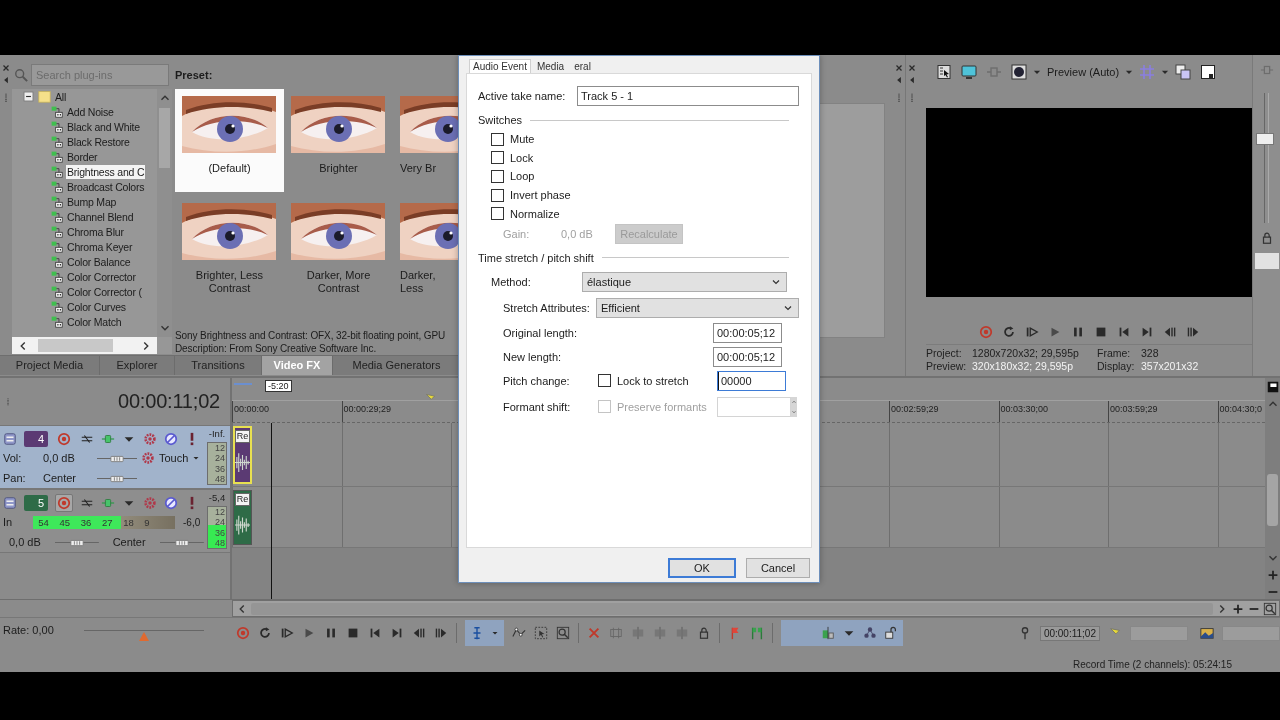  What do you see at coordinates (396, 365) in the screenshot?
I see `panel-tab: Media Generators` at bounding box center [396, 365].